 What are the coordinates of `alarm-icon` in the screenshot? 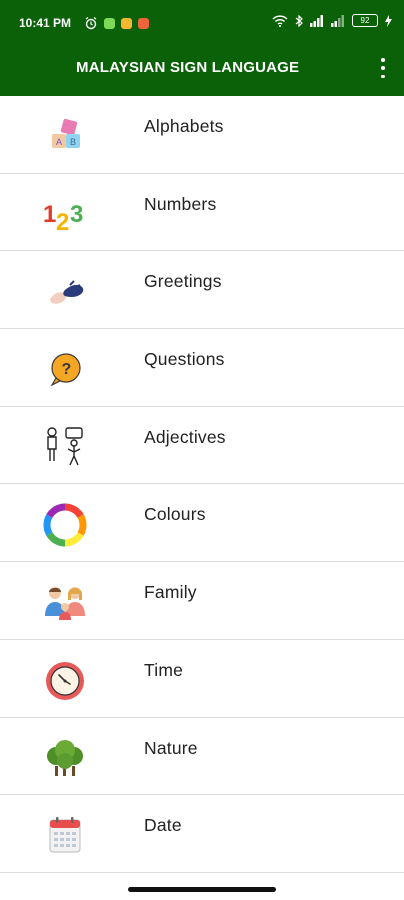 It's located at (91, 23).